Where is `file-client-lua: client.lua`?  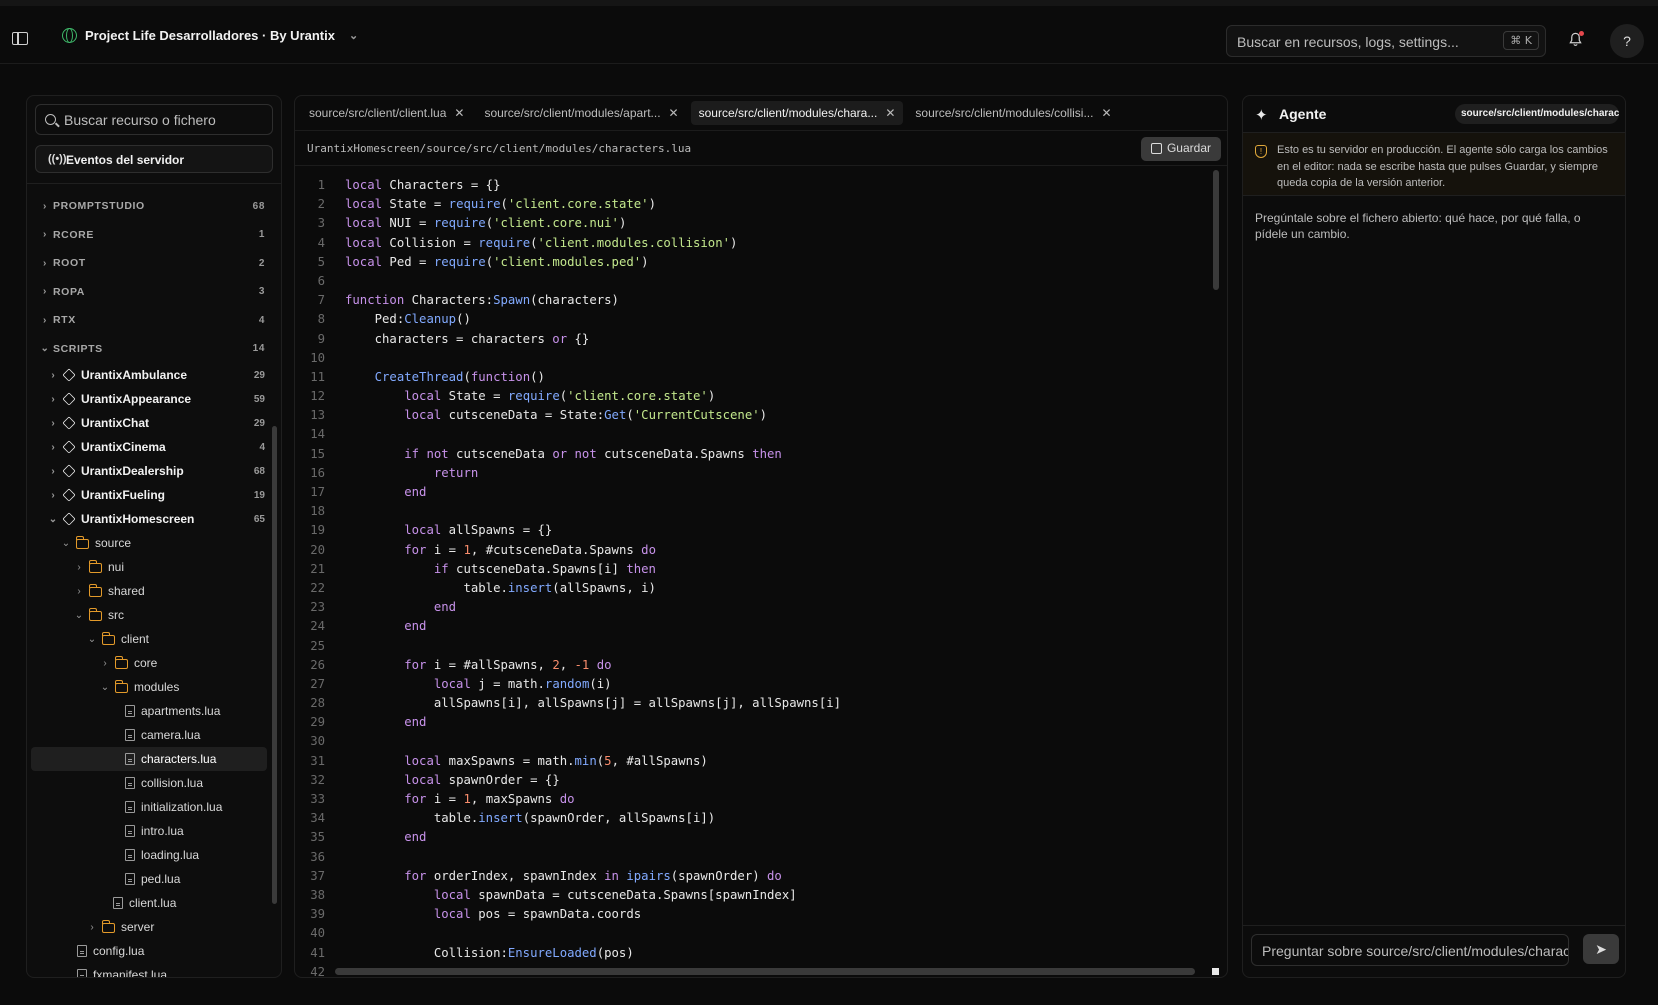
file-client-lua: client.lua is located at coordinates (150, 903).